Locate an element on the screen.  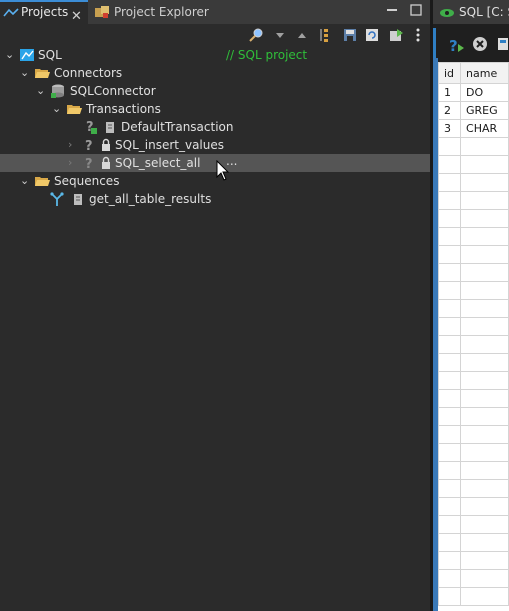
mouse-cursor-icon is located at coordinates (223, 170).